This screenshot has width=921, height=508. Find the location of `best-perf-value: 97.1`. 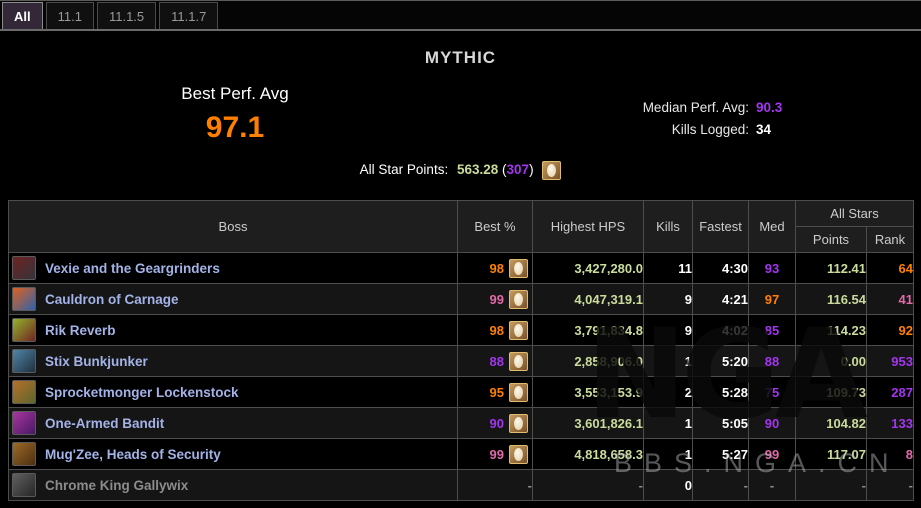

best-perf-value: 97.1 is located at coordinates (235, 127).